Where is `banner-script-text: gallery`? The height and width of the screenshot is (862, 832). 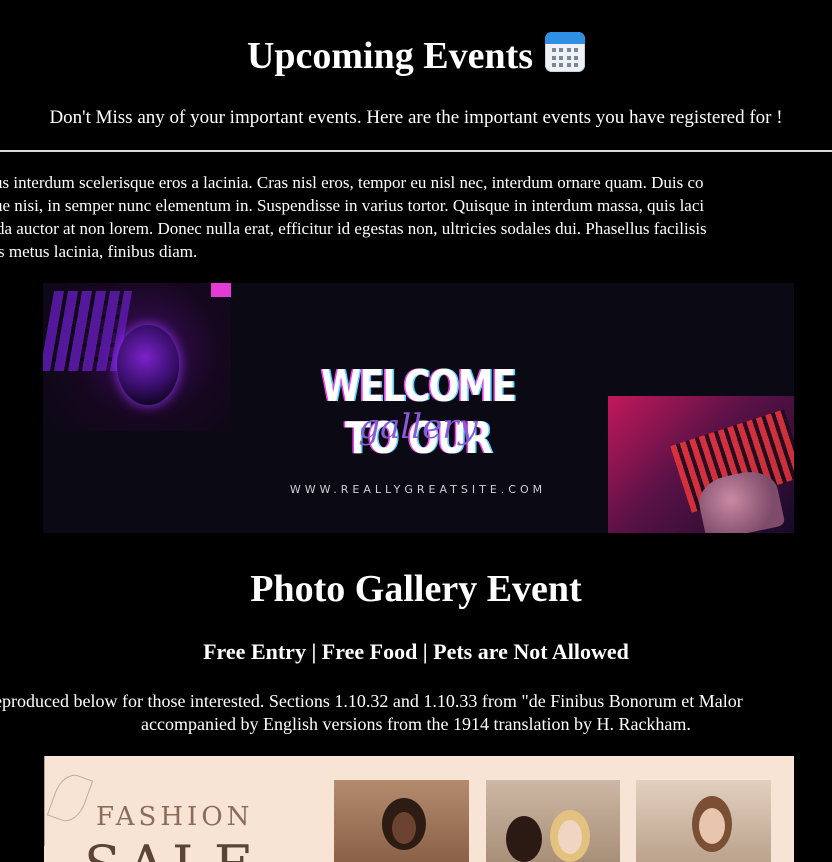 banner-script-text: gallery is located at coordinates (418, 427).